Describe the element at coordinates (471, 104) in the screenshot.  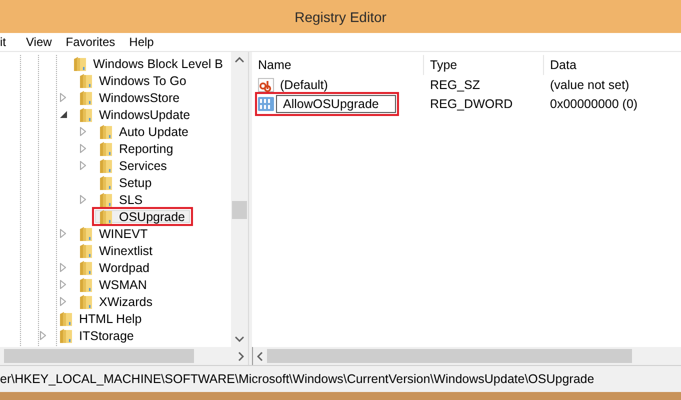
I see `value-type-cell-text: REG_DWORD` at that location.